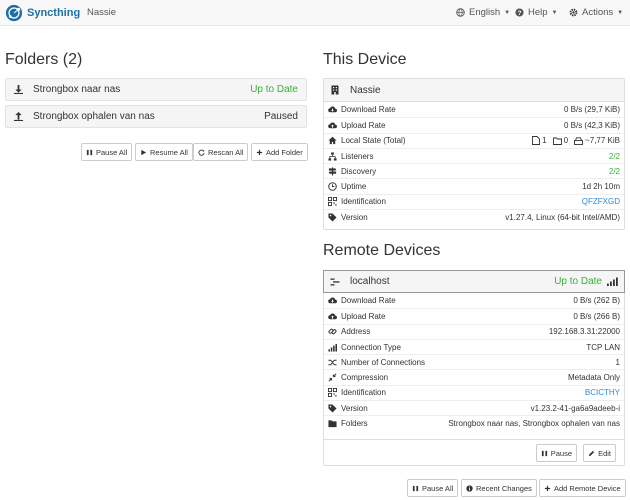 This screenshot has height=500, width=630. What do you see at coordinates (156, 116) in the screenshot?
I see `folder-row: Strongbox ophalen van nas Paused` at bounding box center [156, 116].